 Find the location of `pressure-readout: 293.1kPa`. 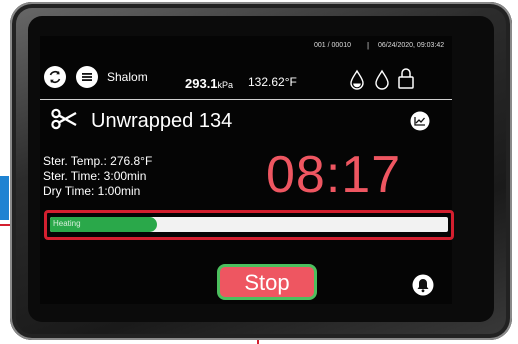

pressure-readout: 293.1kPa is located at coordinates (209, 84).